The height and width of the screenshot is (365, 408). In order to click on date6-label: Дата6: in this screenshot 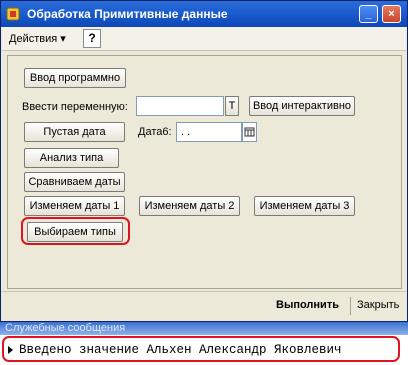, I will do `click(155, 132)`.